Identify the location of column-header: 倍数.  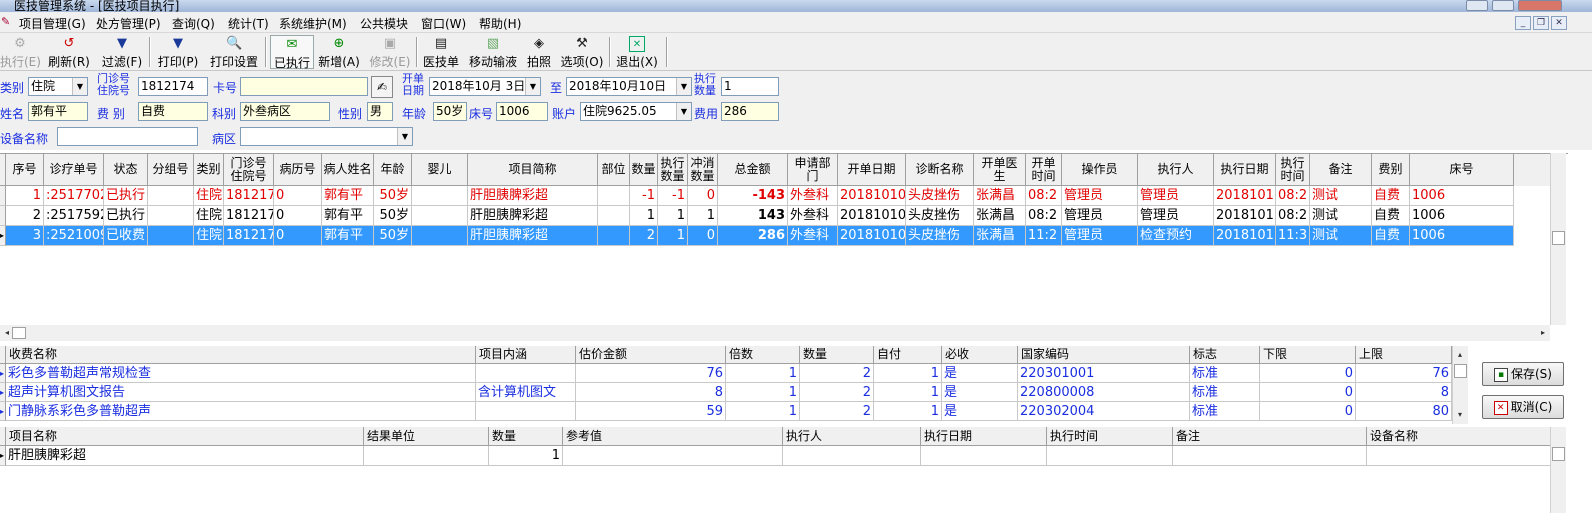
(763, 355).